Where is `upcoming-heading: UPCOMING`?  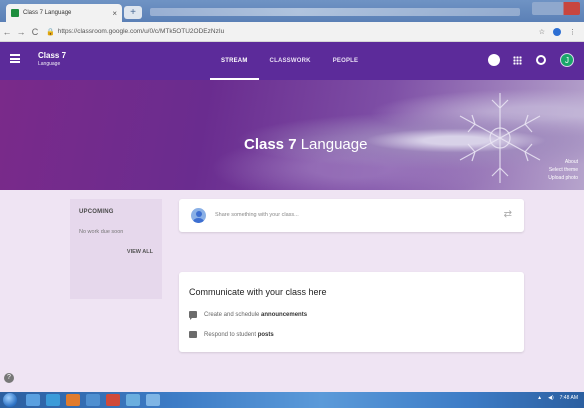
upcoming-heading: UPCOMING is located at coordinates (96, 212).